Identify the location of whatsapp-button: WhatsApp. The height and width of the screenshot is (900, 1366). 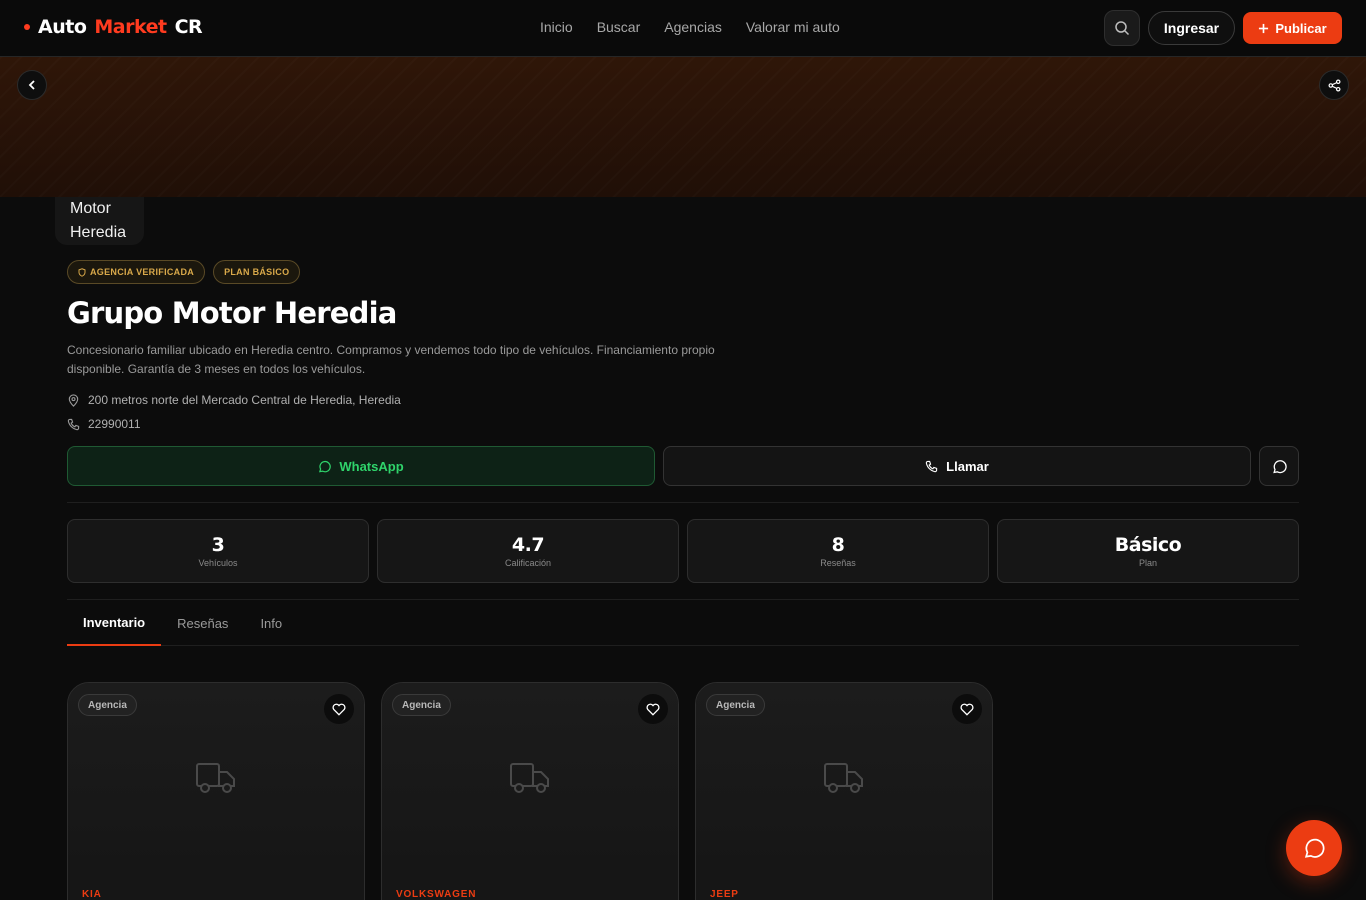
(361, 466).